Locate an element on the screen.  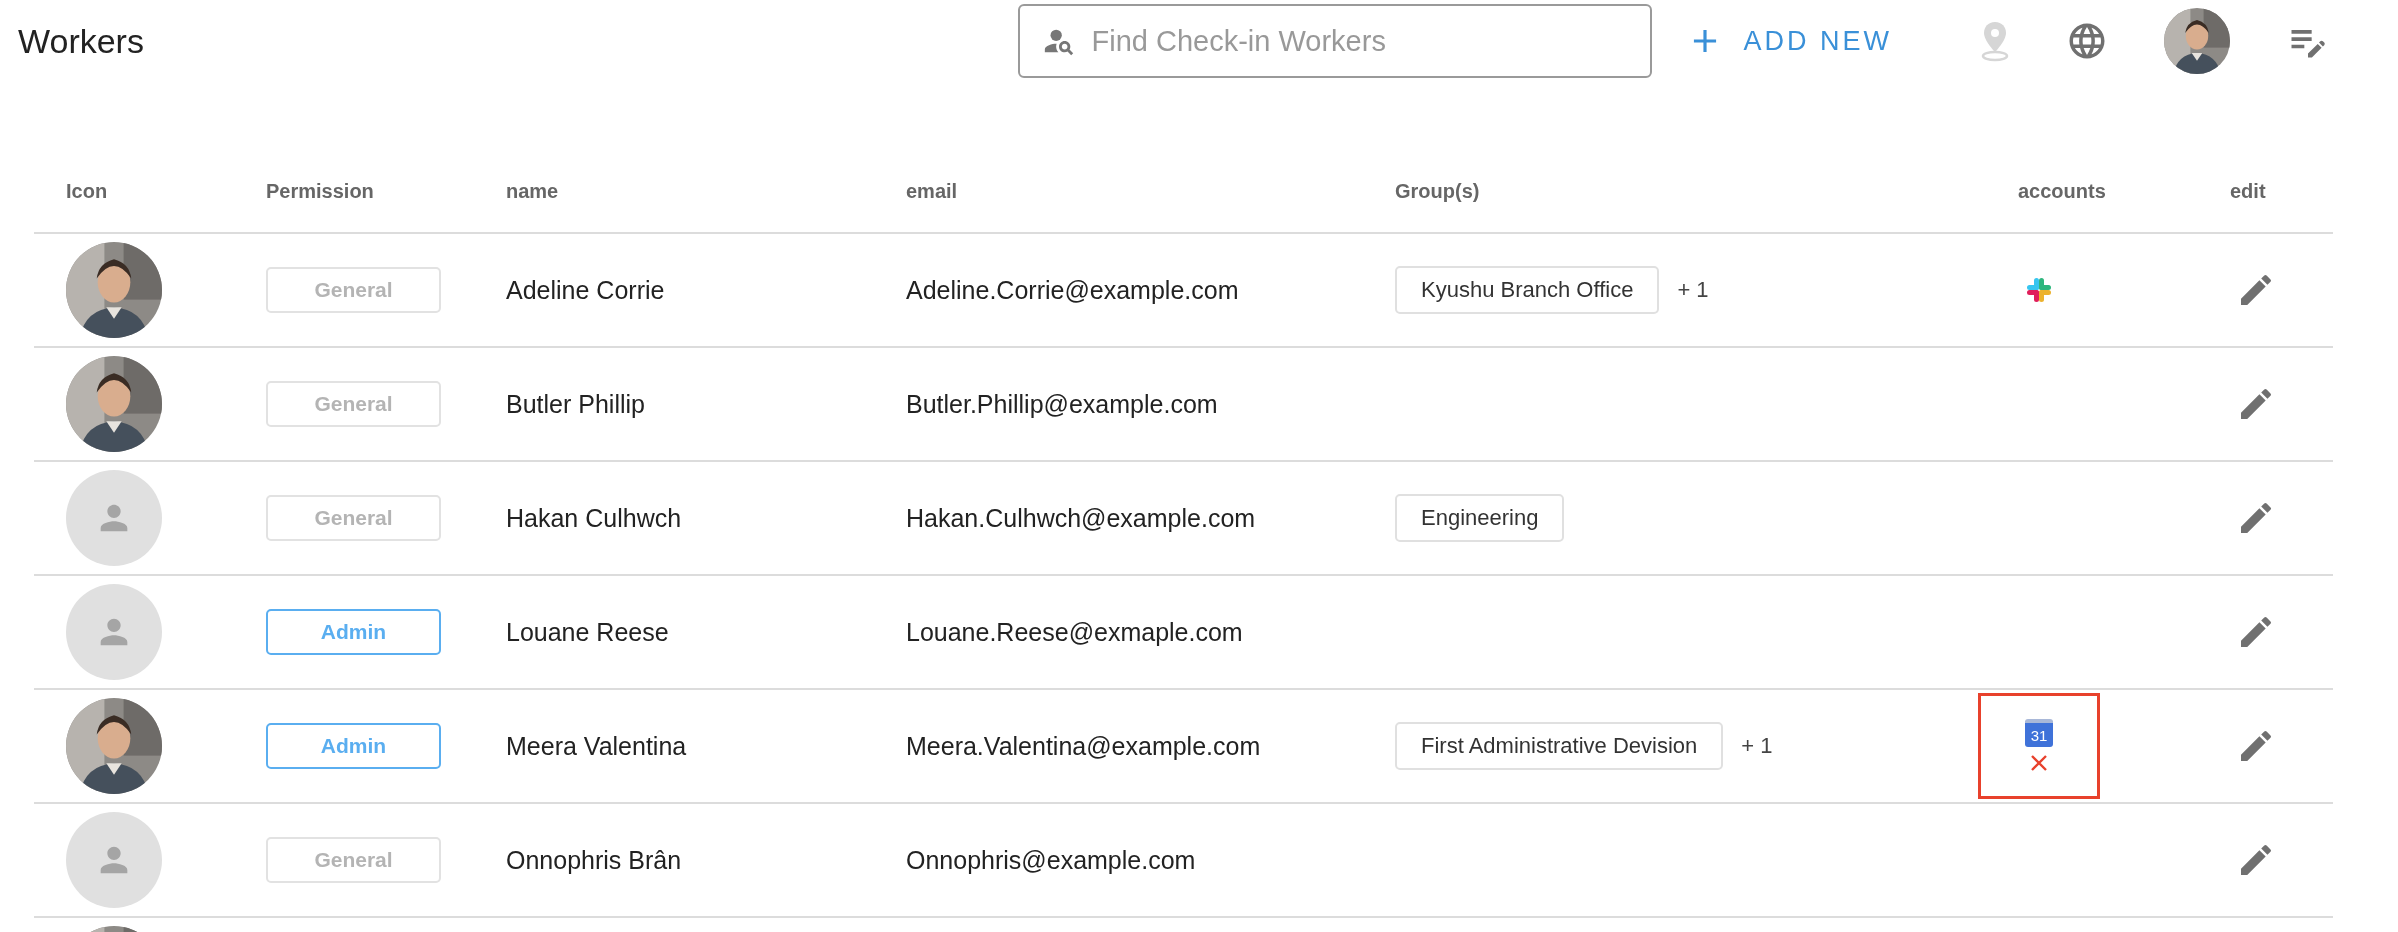
worker-name: Onnophris Brân is located at coordinates (594, 860).